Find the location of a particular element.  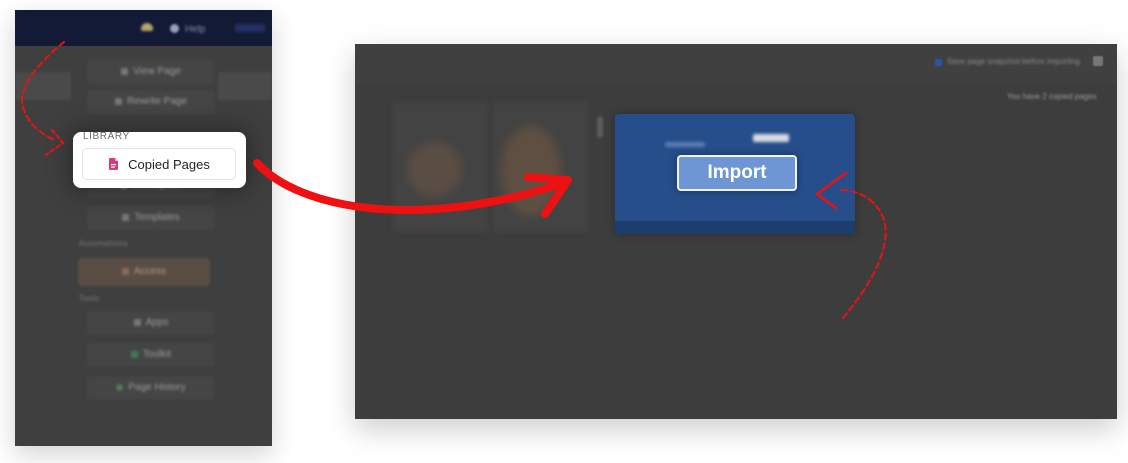

cloud-icon is located at coordinates (147, 27).